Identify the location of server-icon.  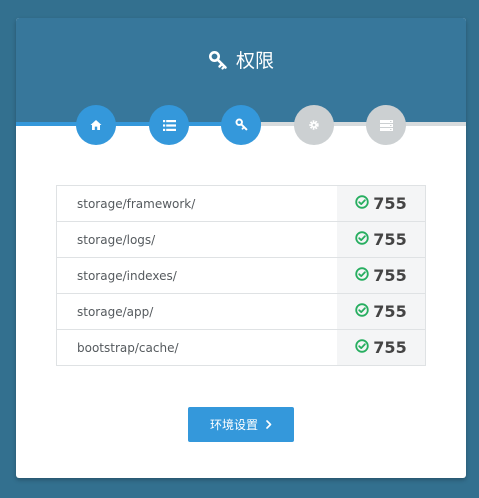
(386, 125).